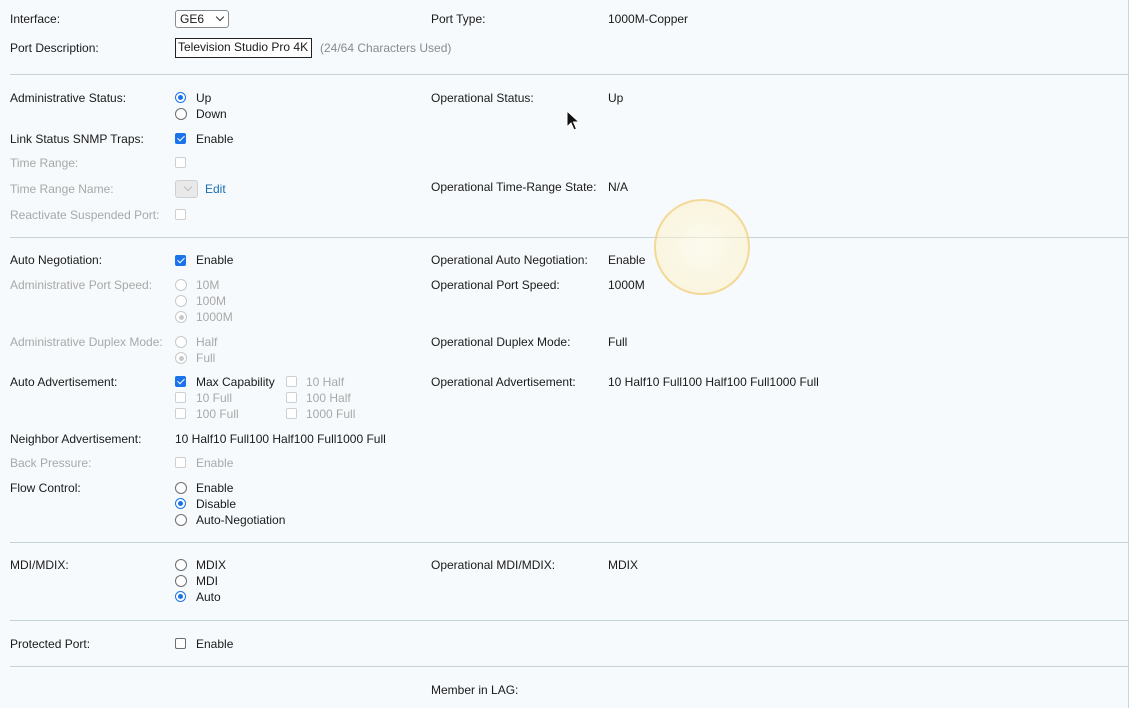 This screenshot has height=708, width=1129. What do you see at coordinates (54, 48) in the screenshot?
I see `port-description-label: Port Description:` at bounding box center [54, 48].